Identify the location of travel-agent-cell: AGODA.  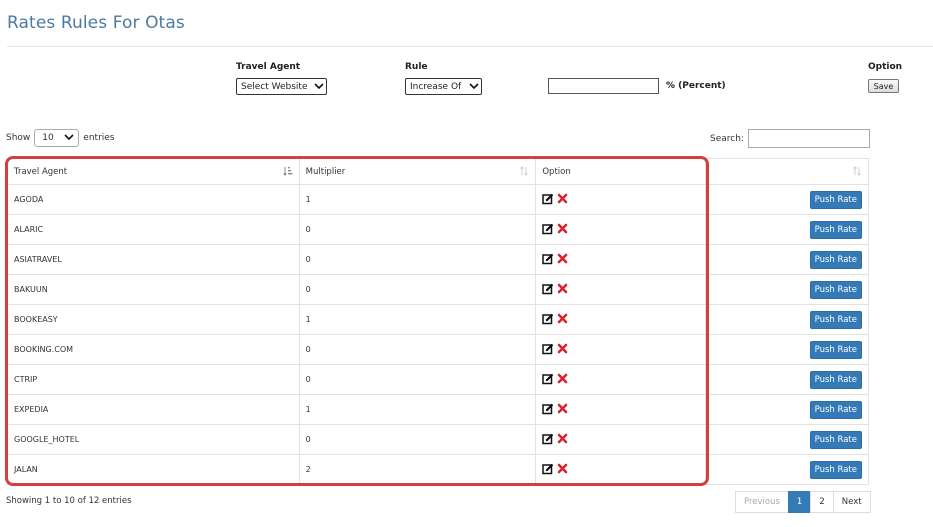
(153, 199).